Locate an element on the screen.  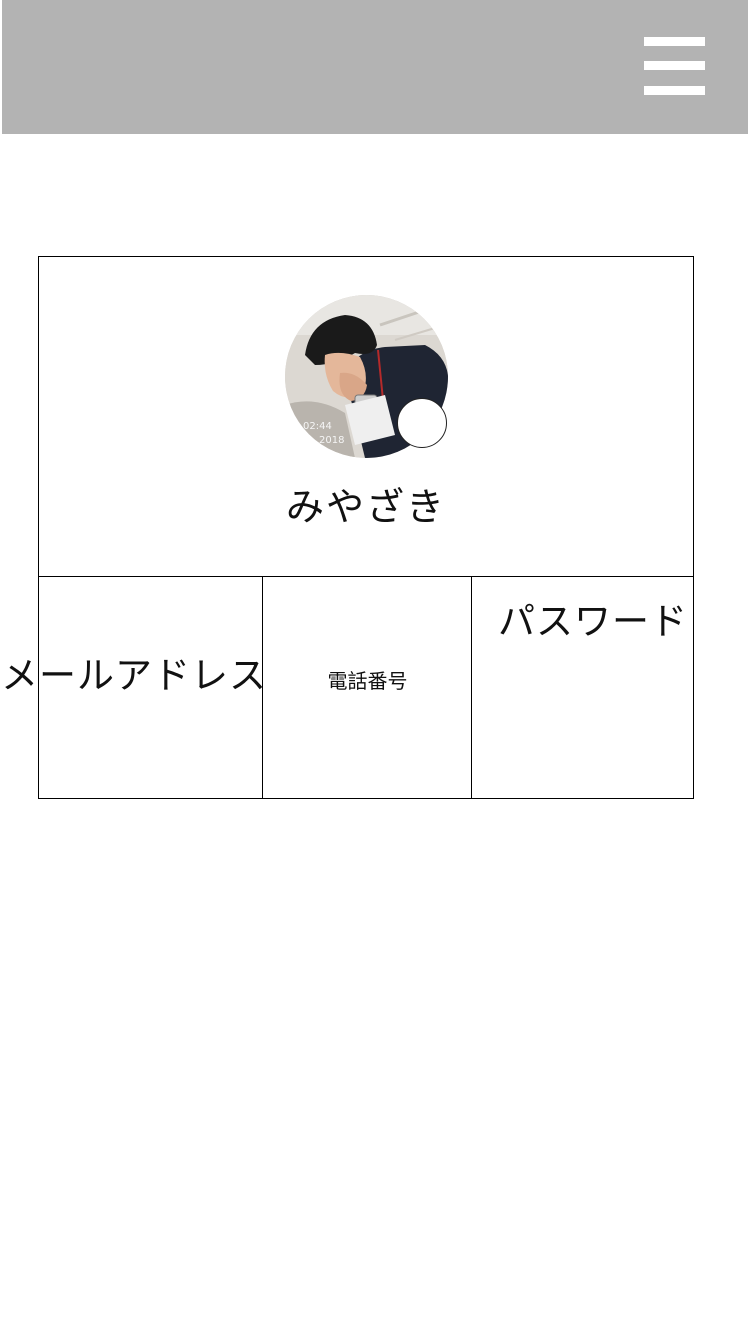
password-cell: パスワード is located at coordinates (582, 687).